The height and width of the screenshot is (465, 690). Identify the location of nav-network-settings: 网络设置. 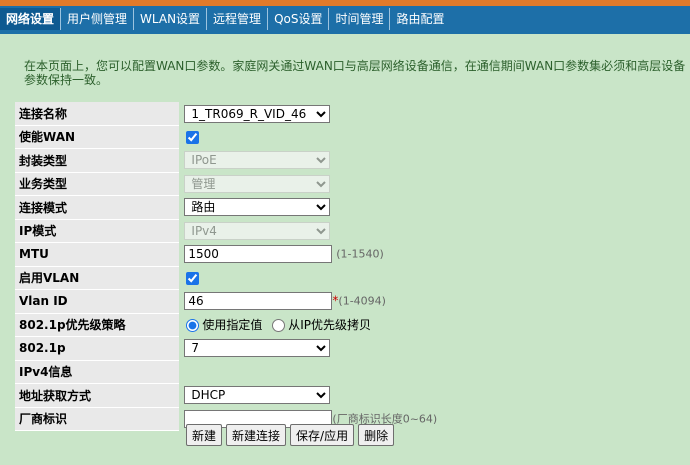
(31, 19).